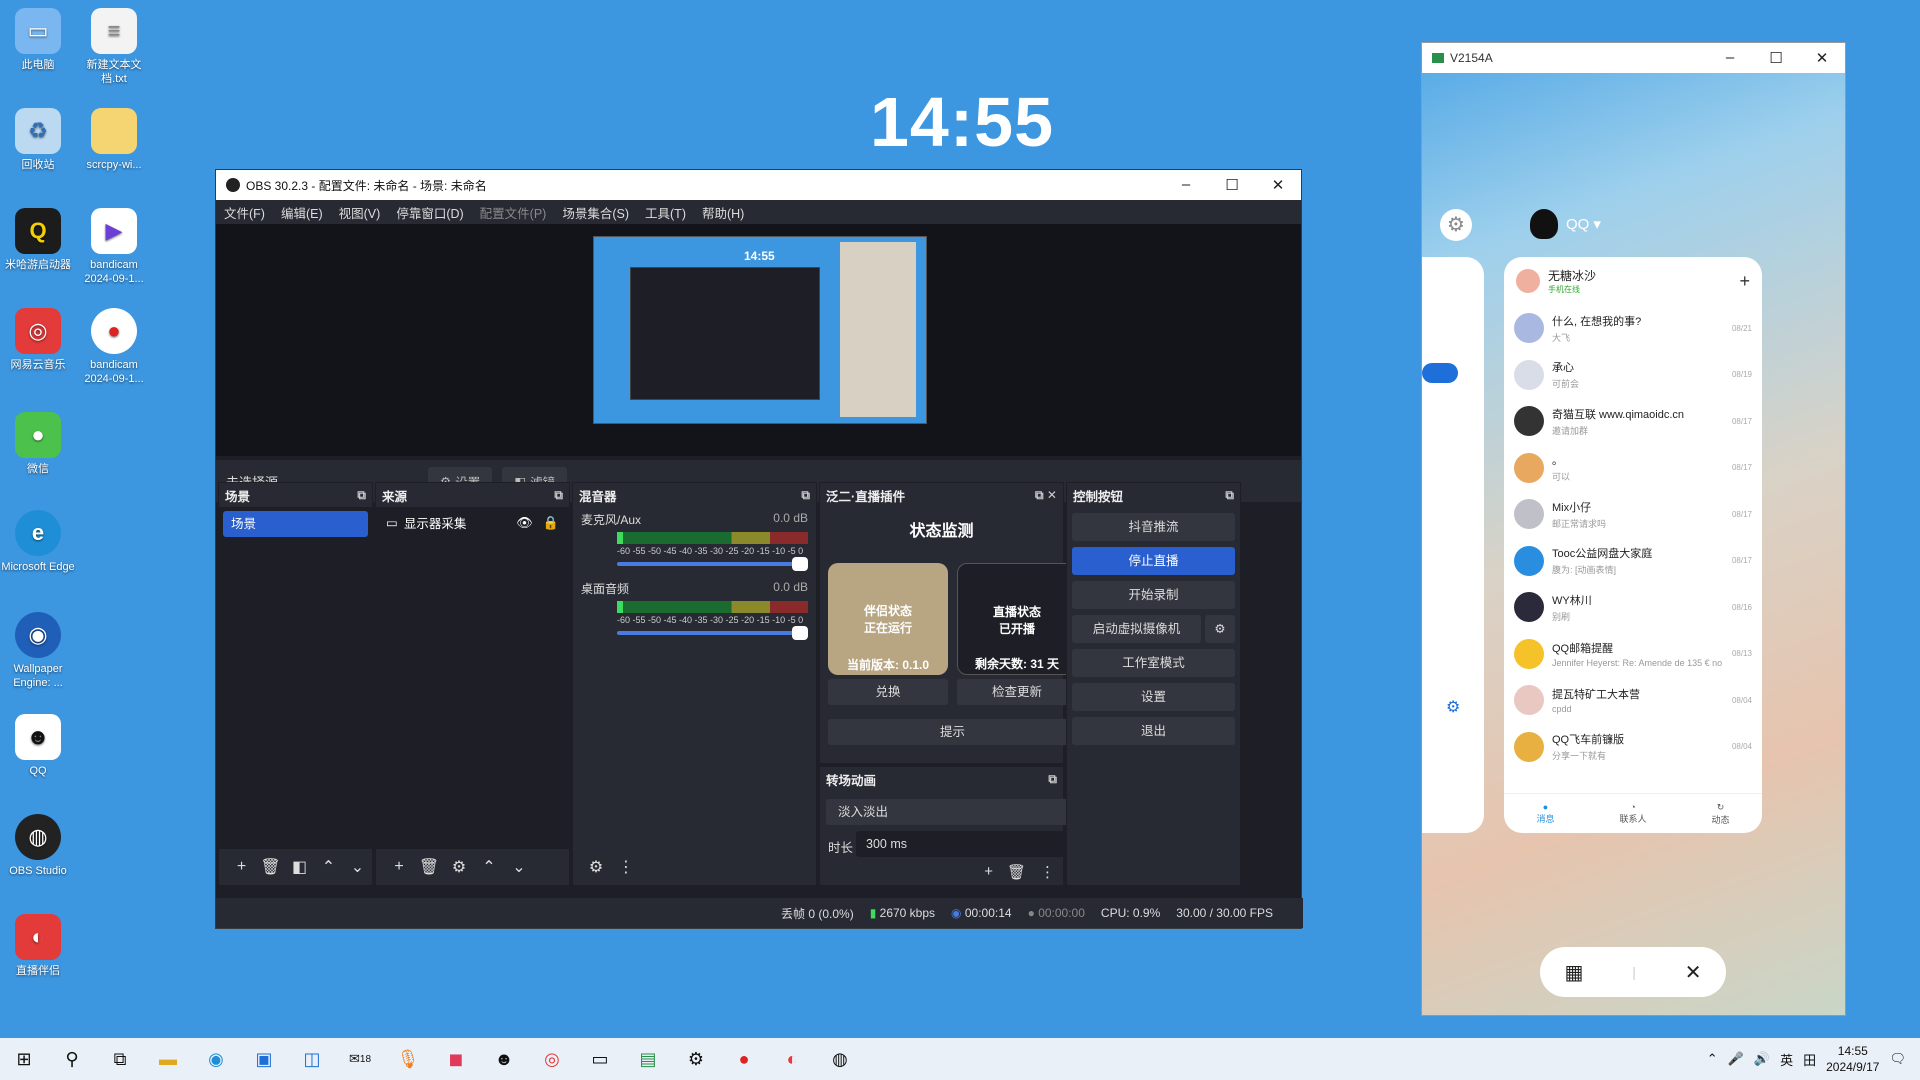 This screenshot has width=1920, height=1080. Describe the element at coordinates (955, 812) in the screenshot. I see `transition-select: 淡入淡出 ▾` at that location.